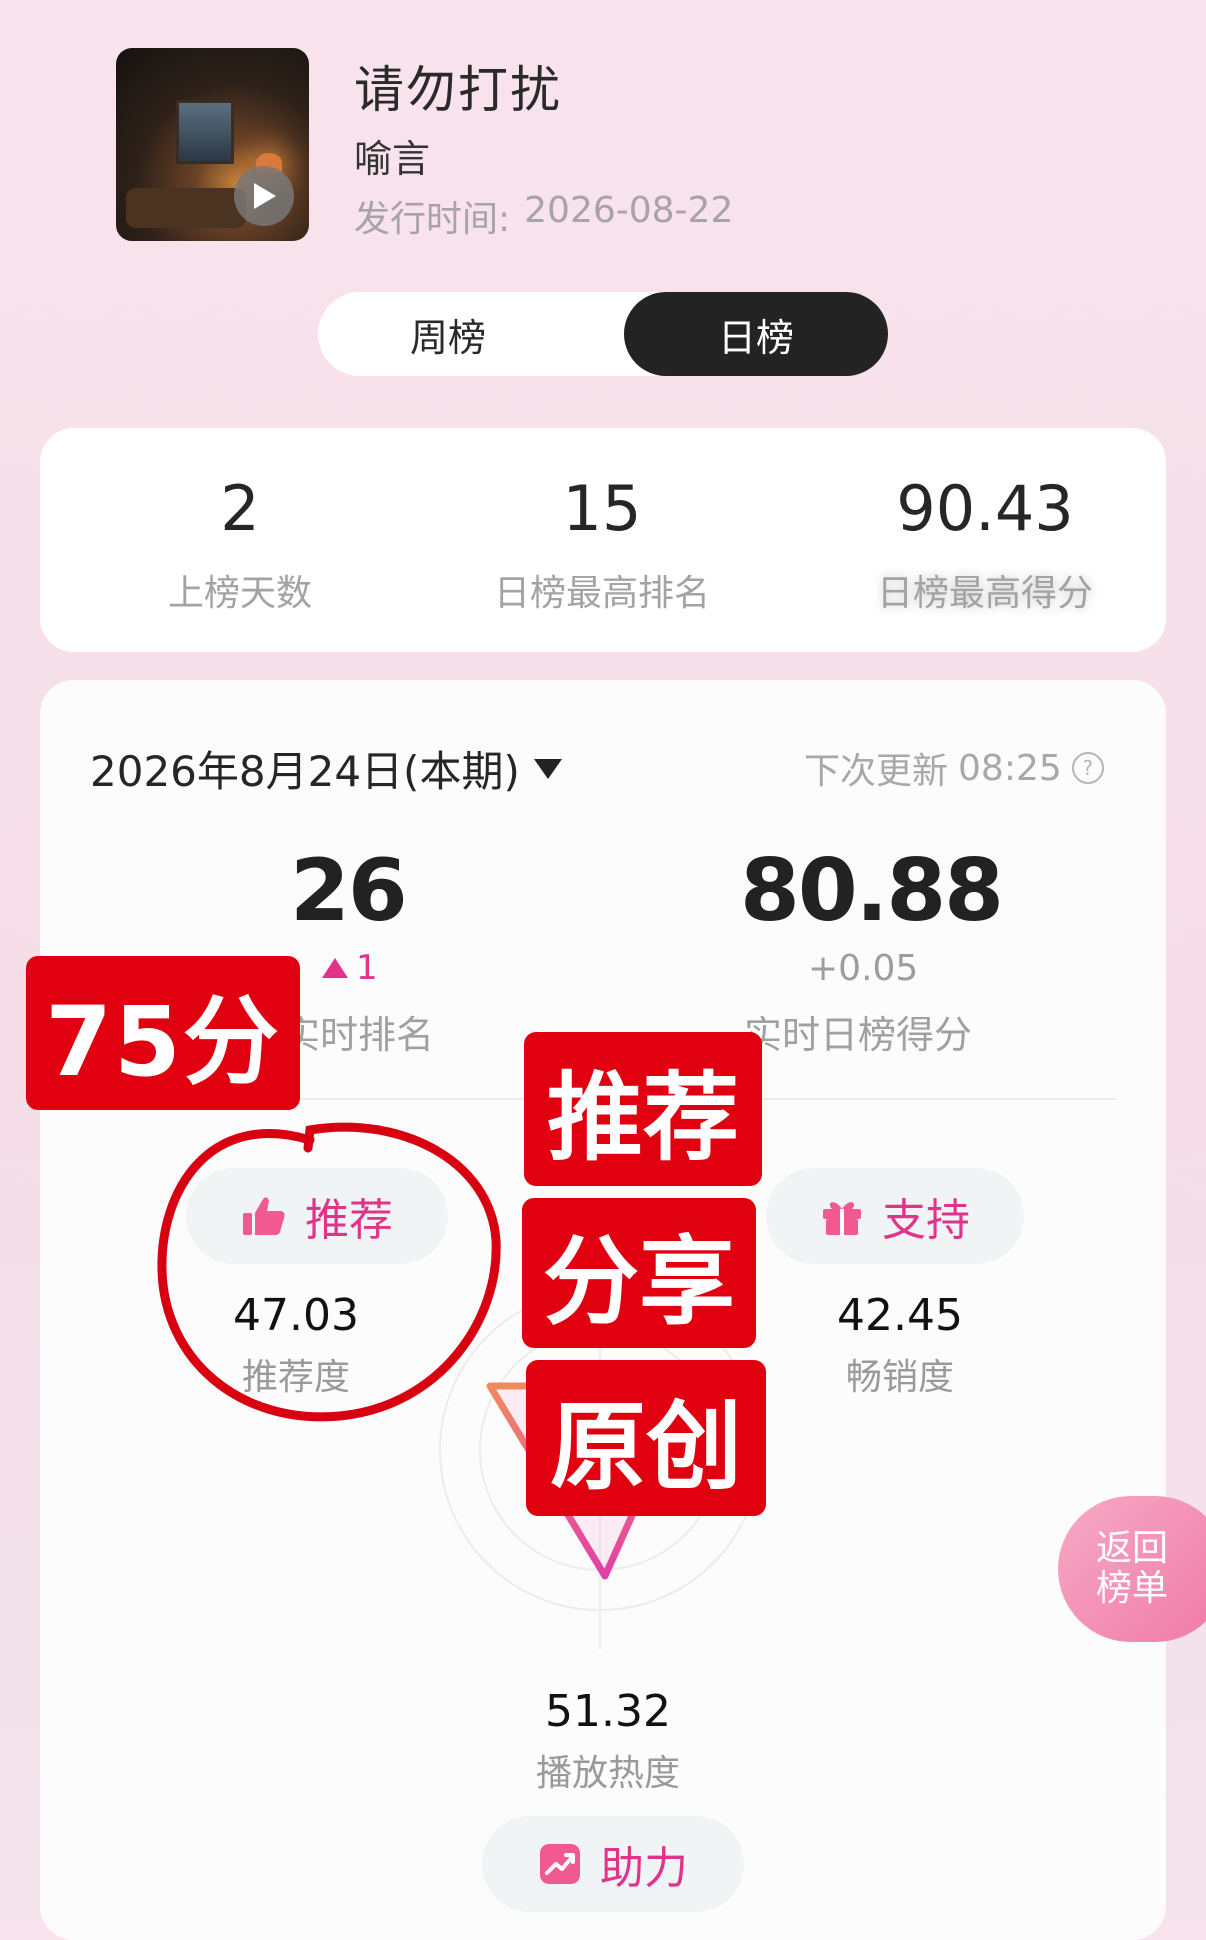 Image resolution: width=1206 pixels, height=1940 pixels. What do you see at coordinates (1132, 1588) in the screenshot?
I see `back-line2: 榜单` at bounding box center [1132, 1588].